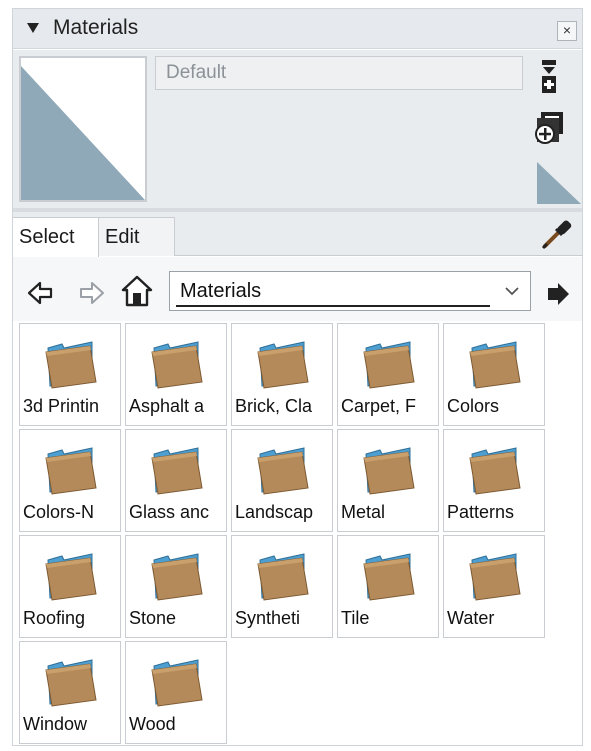 This screenshot has width=591, height=751. What do you see at coordinates (137, 291) in the screenshot?
I see `home-icon` at bounding box center [137, 291].